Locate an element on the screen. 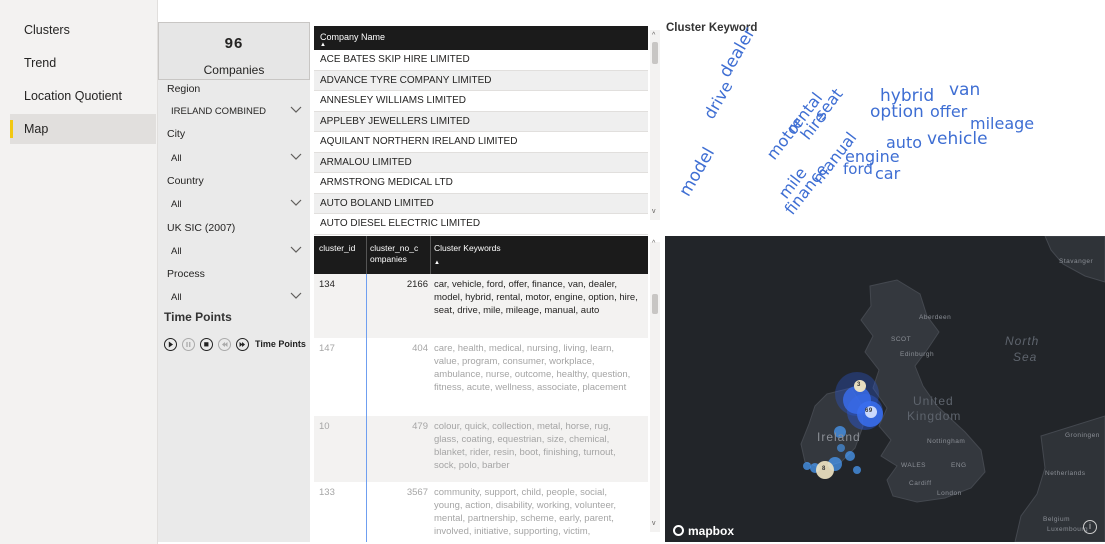  cluster-marker-count: 8 is located at coordinates (824, 469).